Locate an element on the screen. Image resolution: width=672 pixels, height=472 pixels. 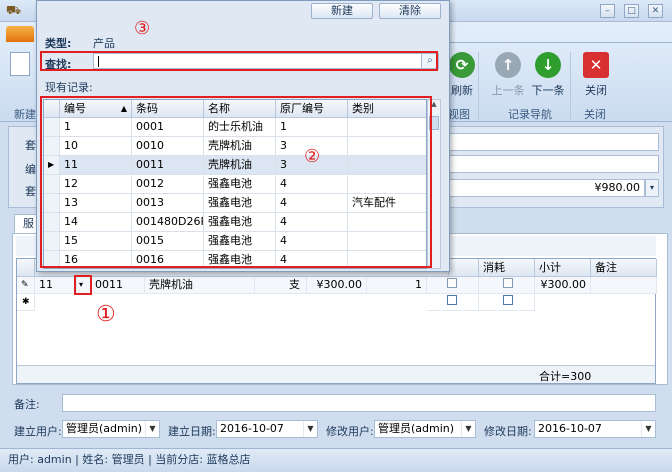
note-label: 备注: is located at coordinates (27, 404).